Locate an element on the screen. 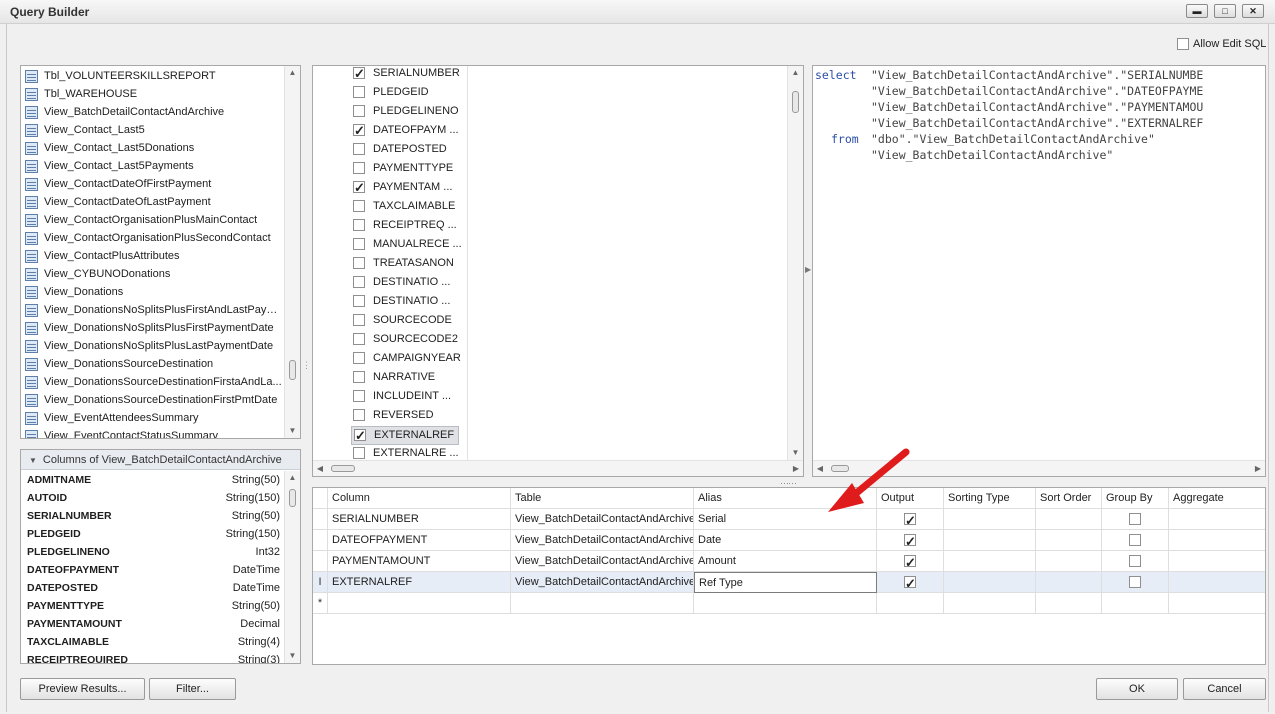 This screenshot has width=1275, height=714. table-list-item: View_EventContactStatusSummary is located at coordinates (152, 432).